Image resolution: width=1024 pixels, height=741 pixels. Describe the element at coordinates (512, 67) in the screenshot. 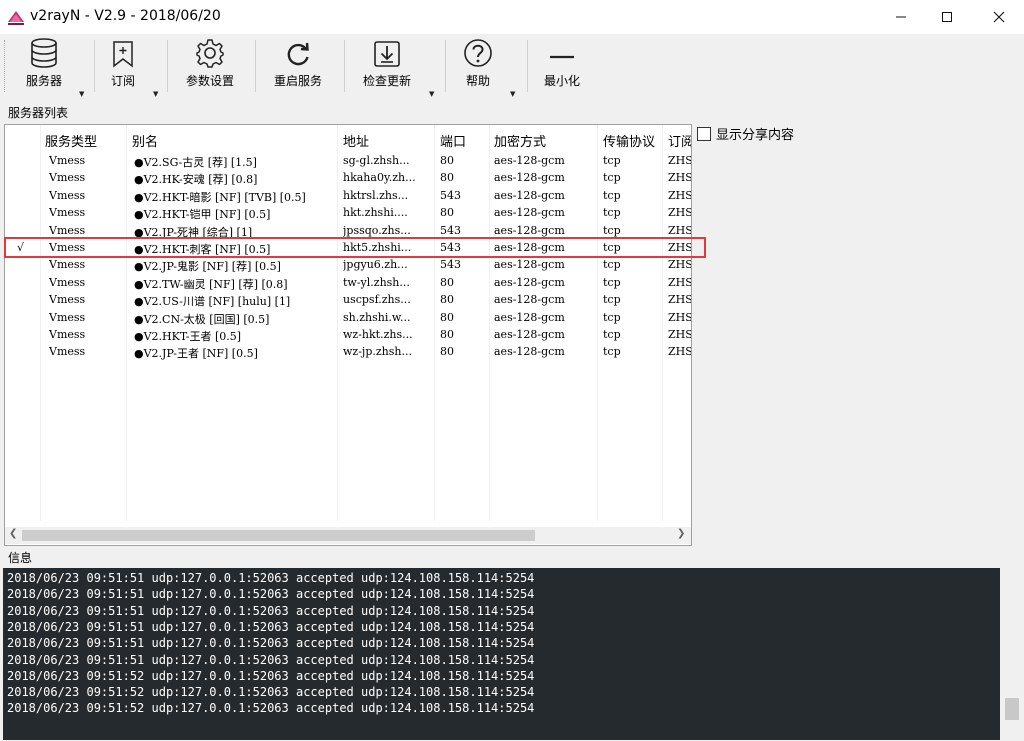

I see `toolbar: 服务器 ▼ 订阅 ▼ 参数设置 重启服务 检查更新 ▼ 帮助 ▼ 最小化` at that location.